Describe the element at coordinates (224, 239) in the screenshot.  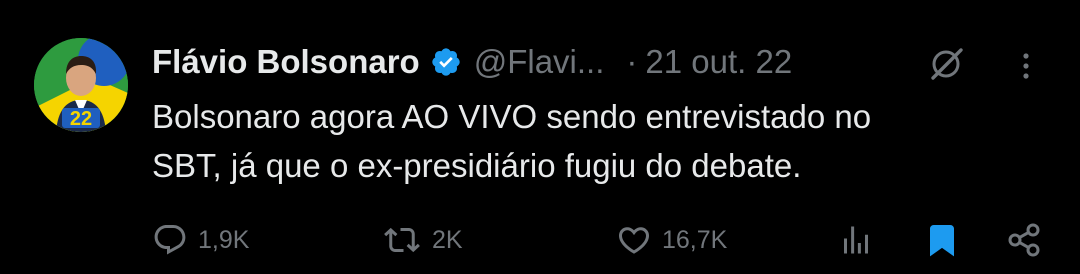
I see `reply-count: 1,9K` at that location.